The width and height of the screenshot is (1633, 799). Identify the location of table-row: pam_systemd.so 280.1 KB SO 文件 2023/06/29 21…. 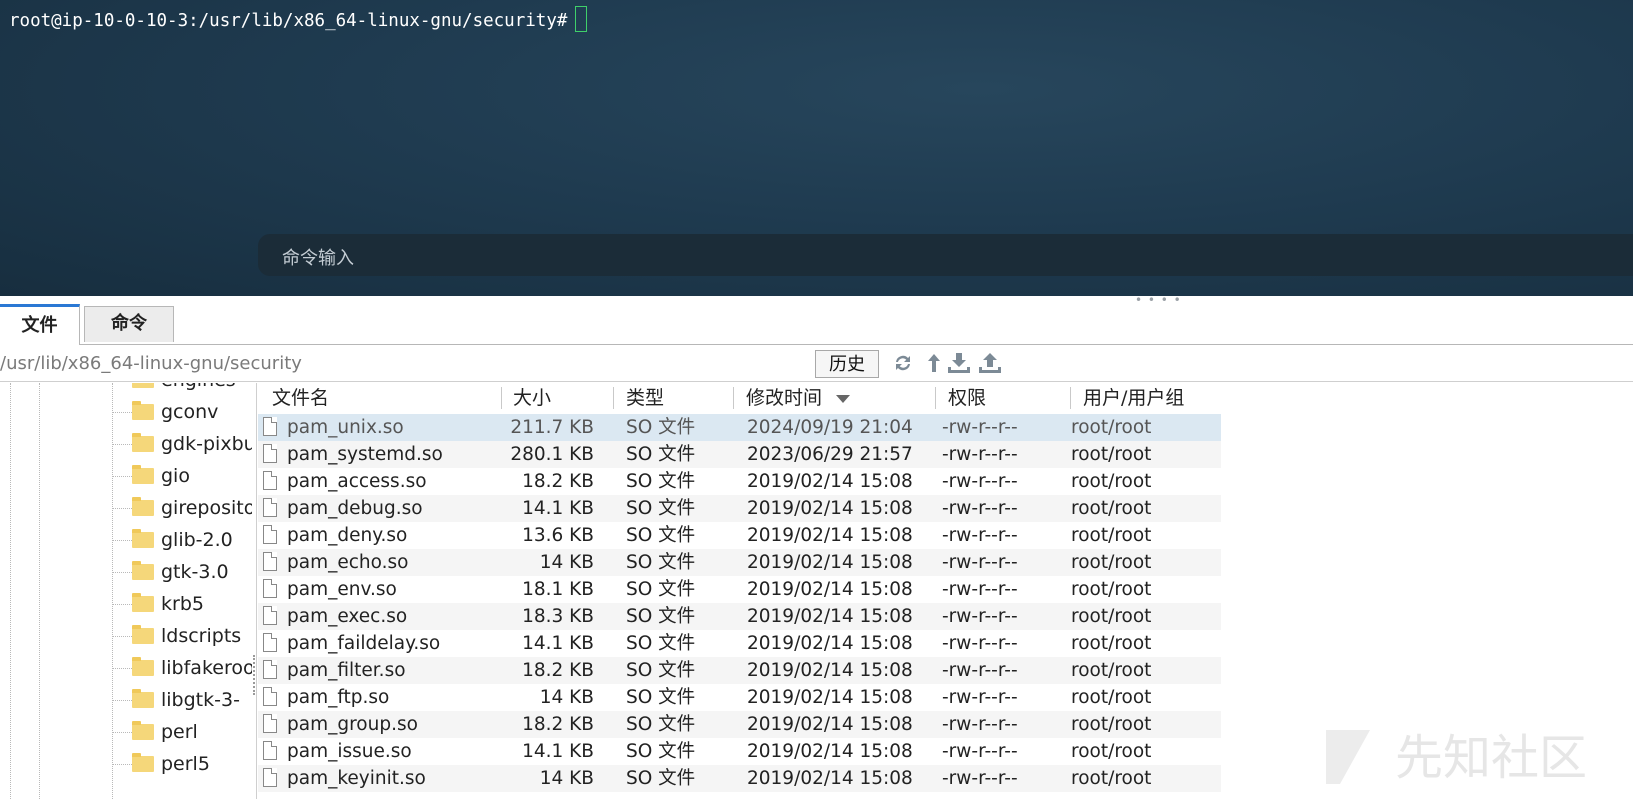
(739, 454).